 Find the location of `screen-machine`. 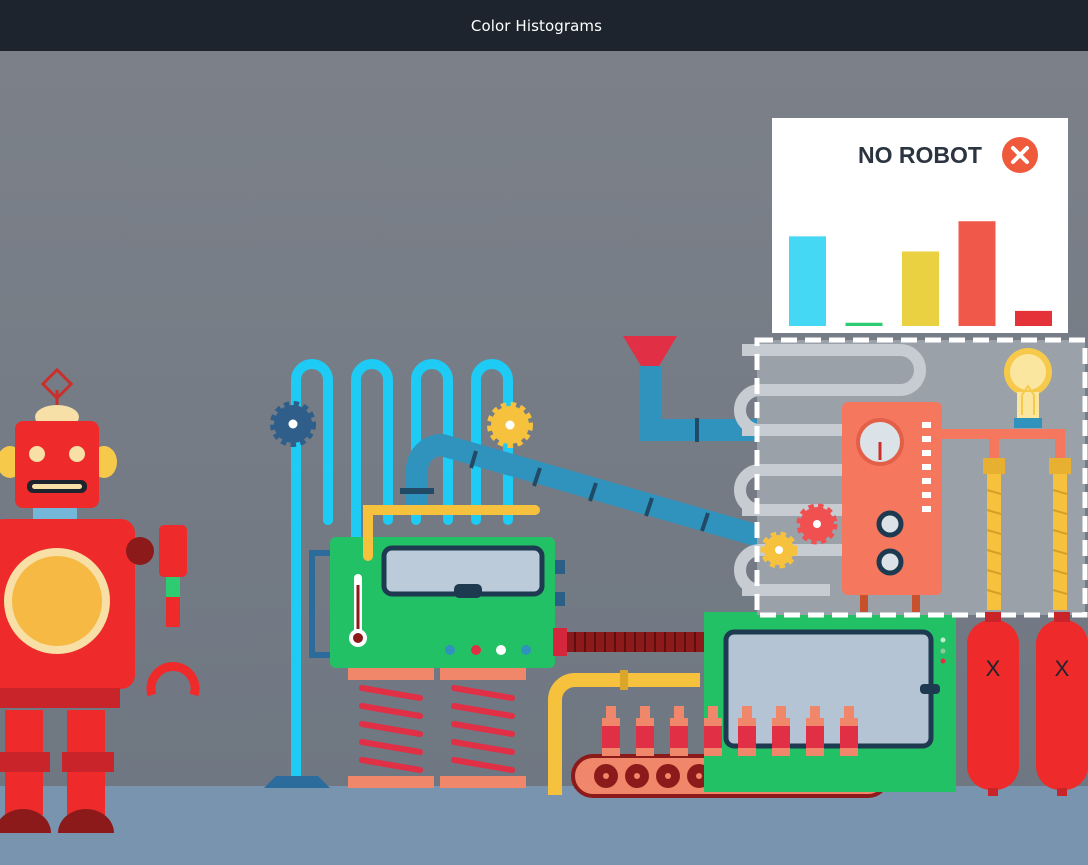

screen-machine is located at coordinates (830, 702).